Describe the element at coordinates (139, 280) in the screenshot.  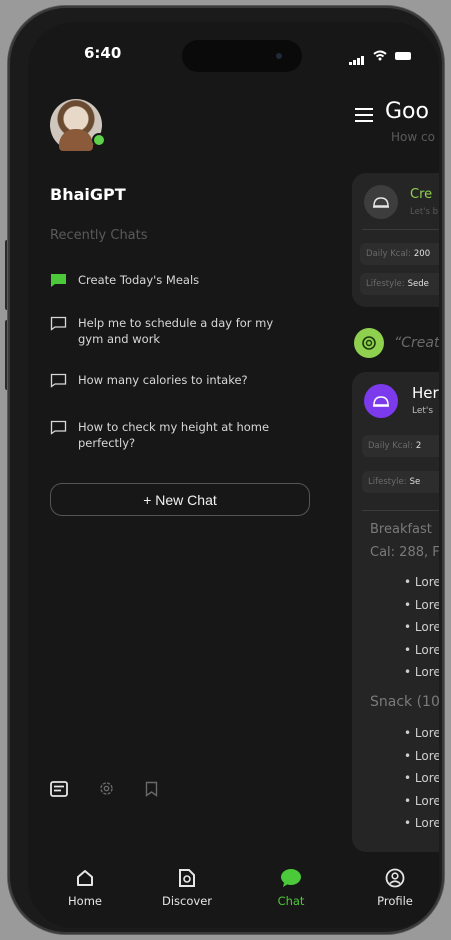
I see `recent-chat-label: Create Today's Meals` at that location.